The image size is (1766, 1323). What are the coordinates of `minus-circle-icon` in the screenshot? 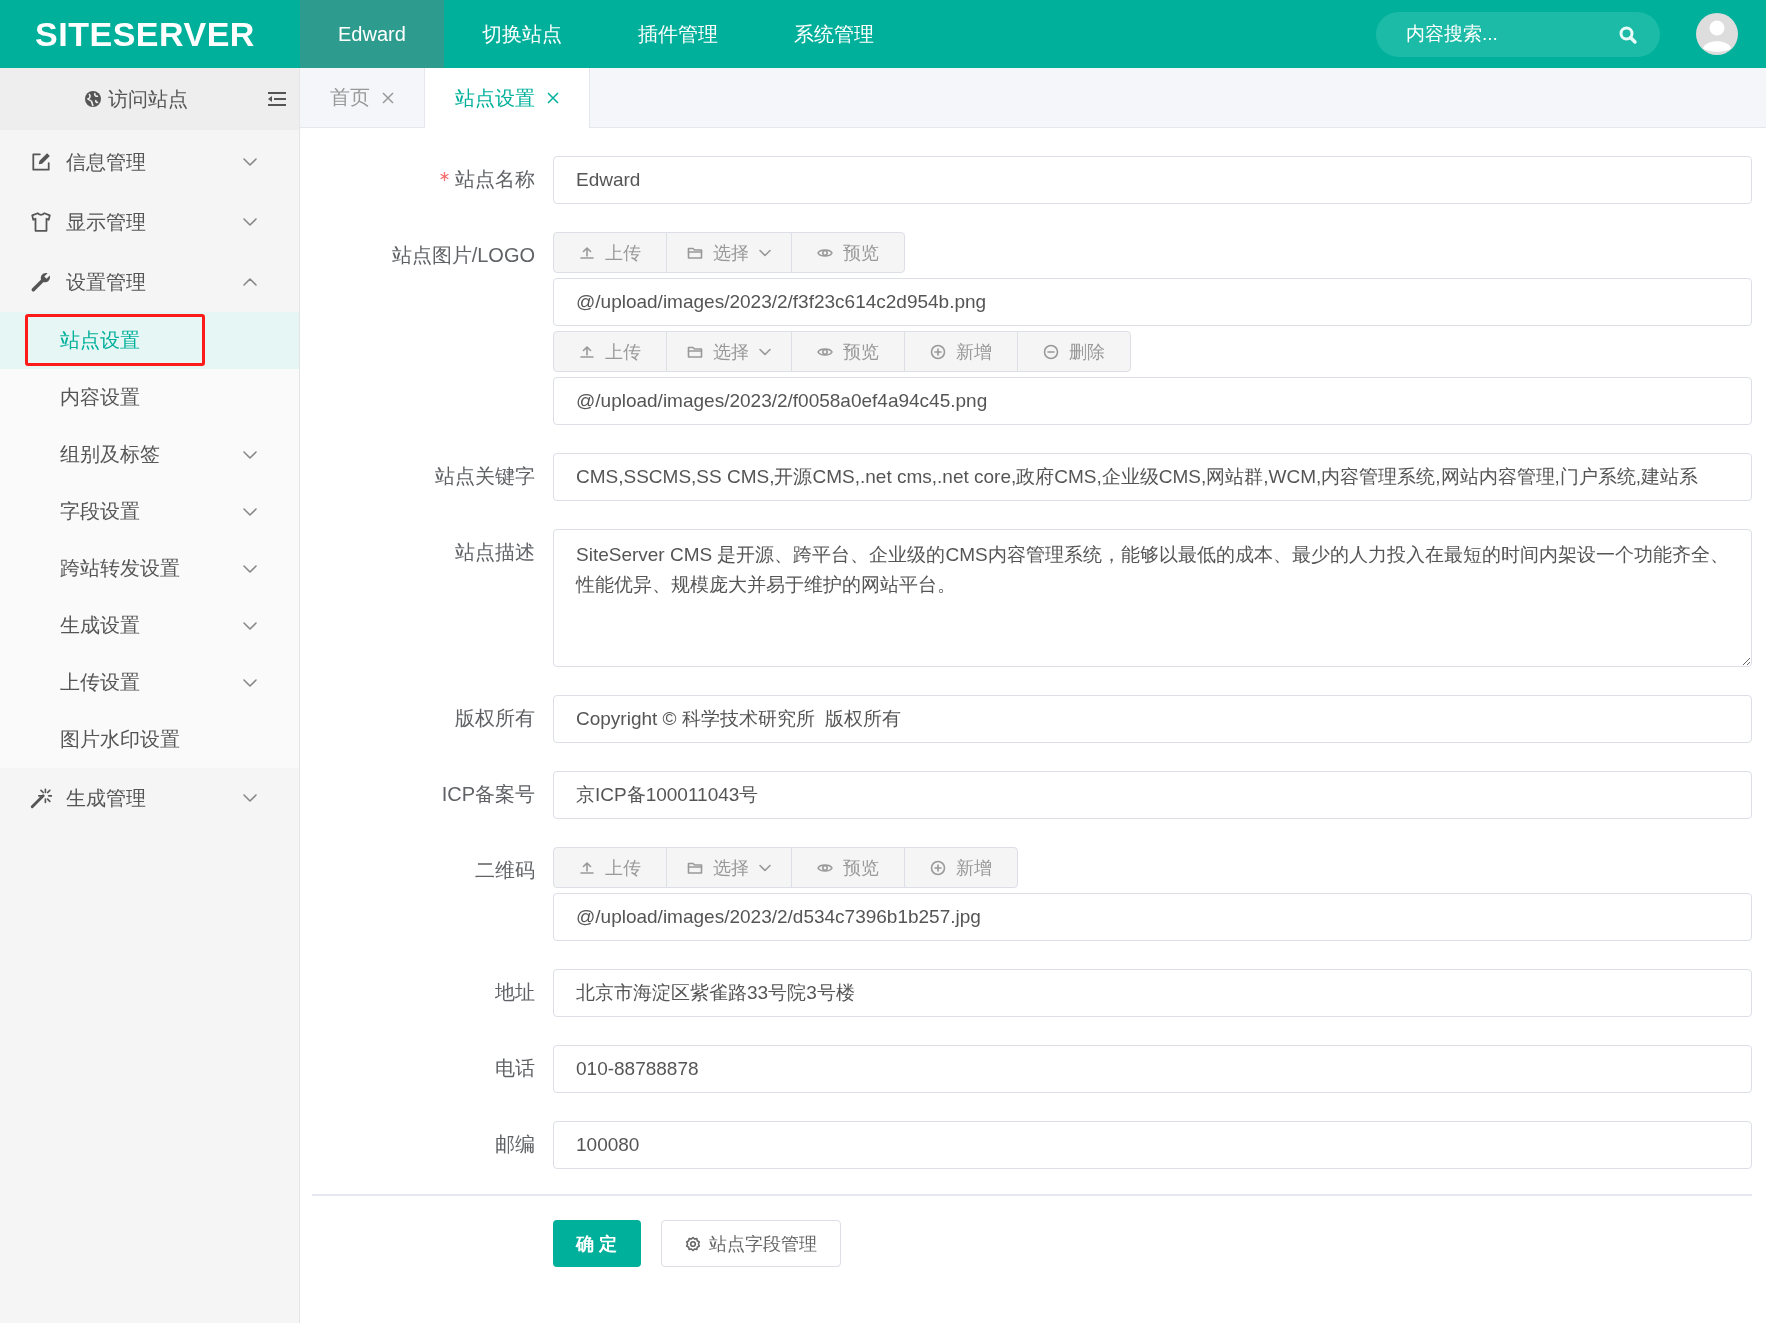 It's located at (1051, 351).